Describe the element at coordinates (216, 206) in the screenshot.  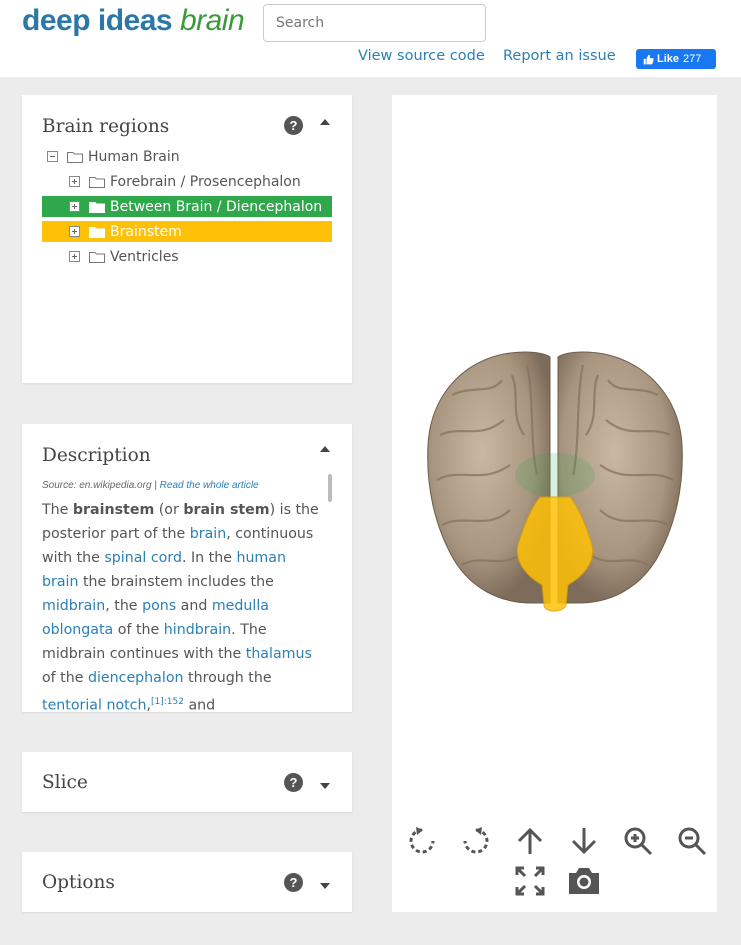
I see `tree-item-label: Between Brain / Diencephalon` at that location.